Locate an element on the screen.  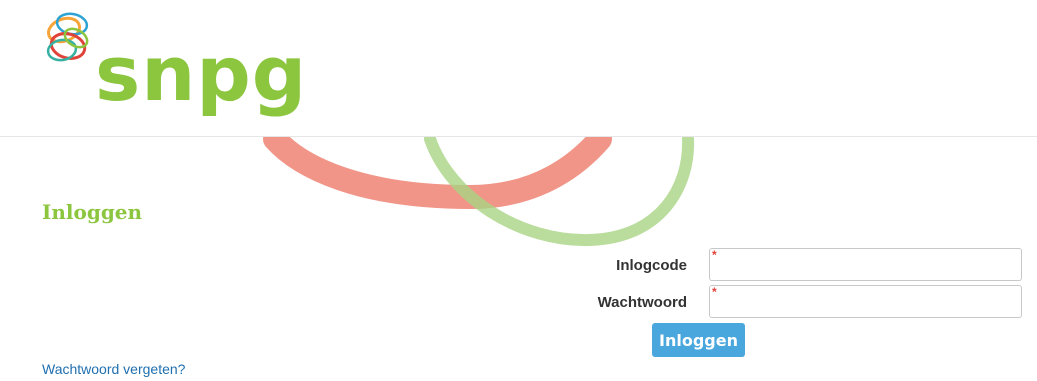
password-input is located at coordinates (865, 301).